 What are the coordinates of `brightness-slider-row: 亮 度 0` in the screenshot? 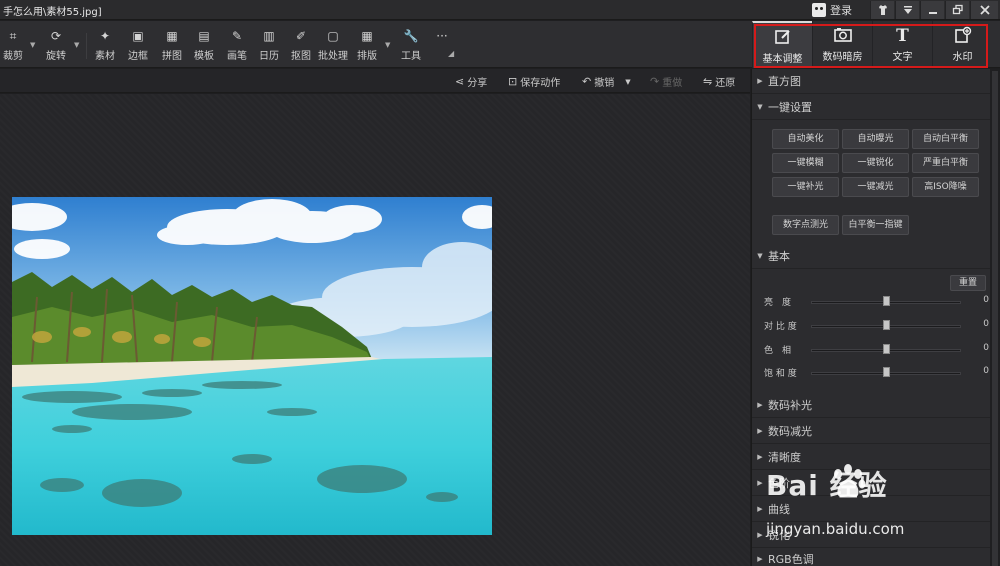 It's located at (876, 302).